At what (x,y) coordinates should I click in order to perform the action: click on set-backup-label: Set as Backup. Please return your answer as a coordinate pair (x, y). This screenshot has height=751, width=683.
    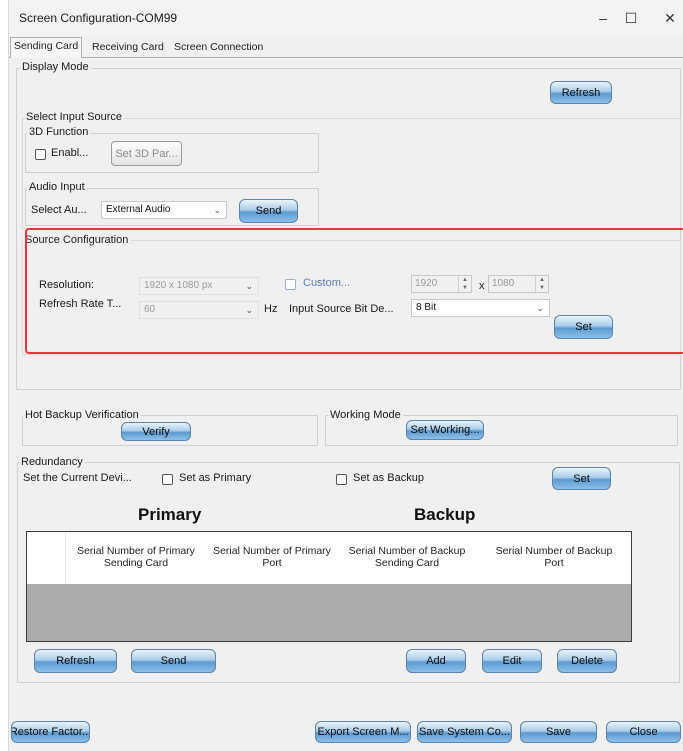
    Looking at the image, I should click on (388, 478).